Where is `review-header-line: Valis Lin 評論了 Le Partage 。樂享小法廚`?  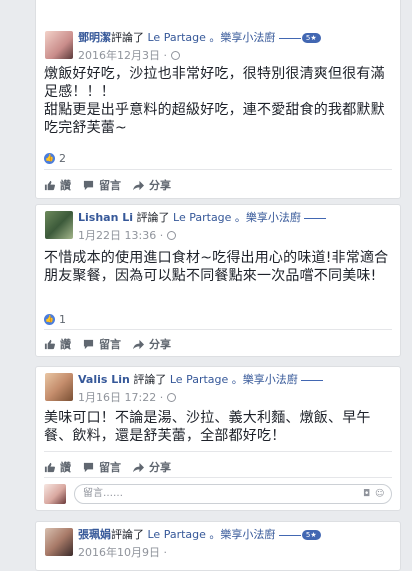
review-header-line: Valis Lin 評論了 Le Partage 。樂享小法廚 is located at coordinates (201, 380).